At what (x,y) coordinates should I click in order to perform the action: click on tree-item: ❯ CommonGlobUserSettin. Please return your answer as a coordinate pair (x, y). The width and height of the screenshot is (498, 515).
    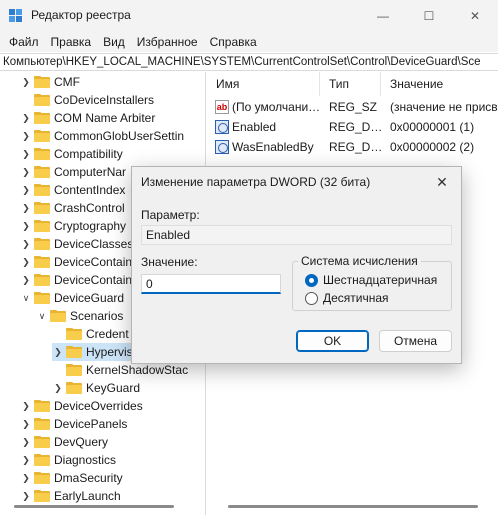
    Looking at the image, I should click on (102, 136).